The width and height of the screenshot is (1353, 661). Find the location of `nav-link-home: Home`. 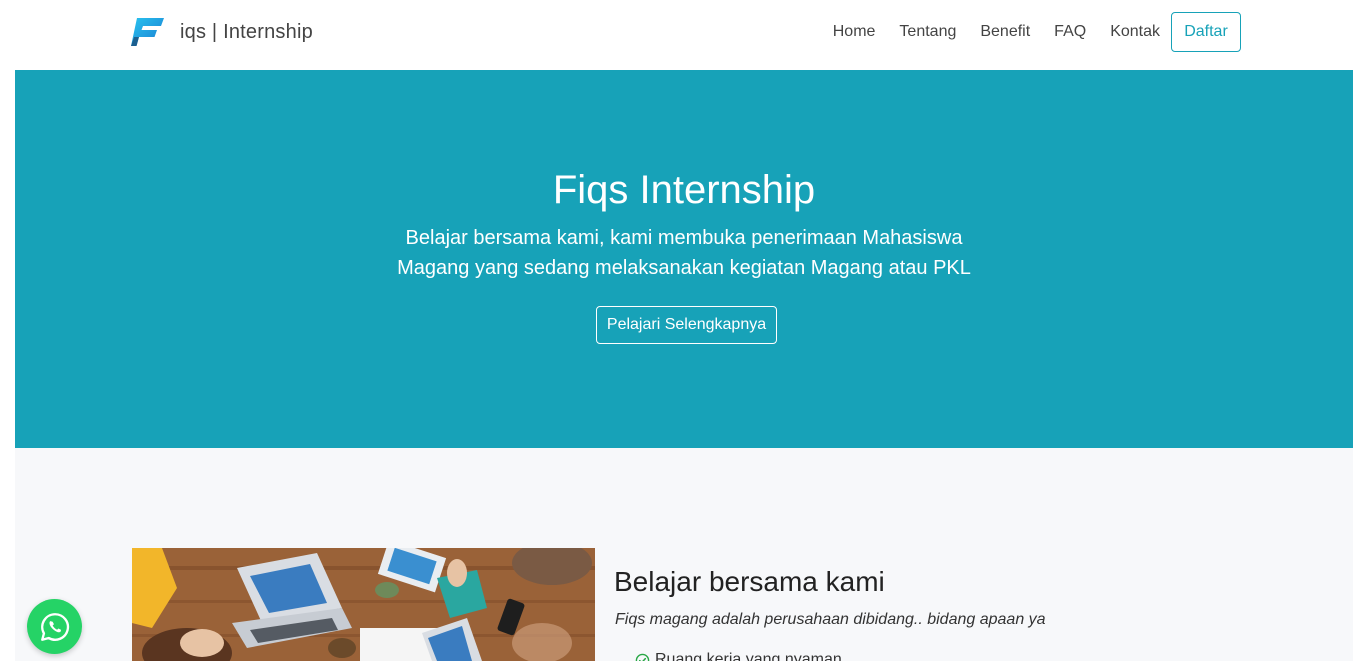

nav-link-home: Home is located at coordinates (854, 32).